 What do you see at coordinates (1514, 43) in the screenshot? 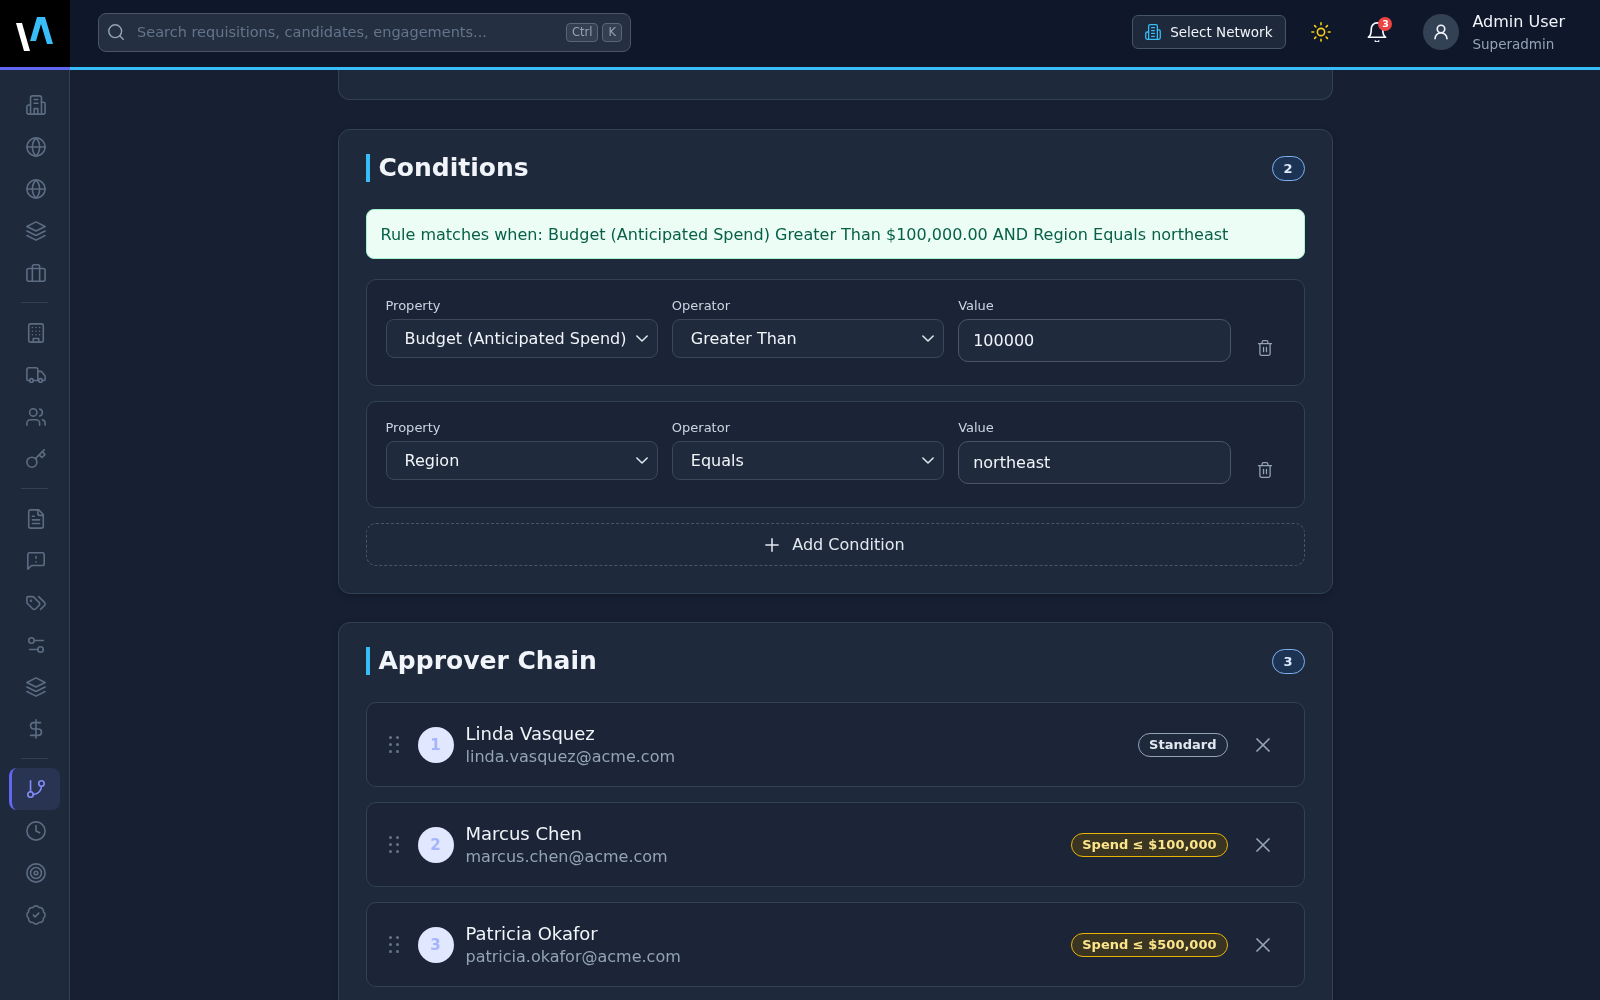
I see `user-role: Superadmin` at bounding box center [1514, 43].